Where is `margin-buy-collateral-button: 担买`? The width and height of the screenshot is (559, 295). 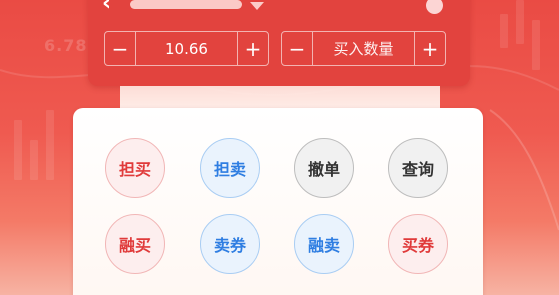 margin-buy-collateral-button: 担买 is located at coordinates (135, 168).